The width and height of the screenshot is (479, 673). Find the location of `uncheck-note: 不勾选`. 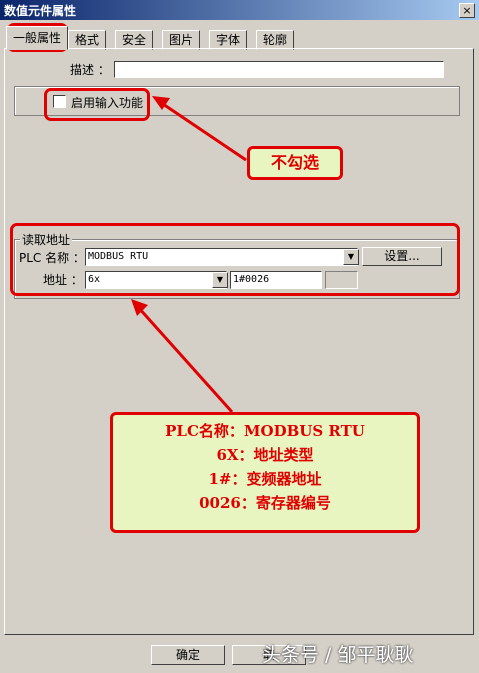

uncheck-note: 不勾选 is located at coordinates (295, 163).